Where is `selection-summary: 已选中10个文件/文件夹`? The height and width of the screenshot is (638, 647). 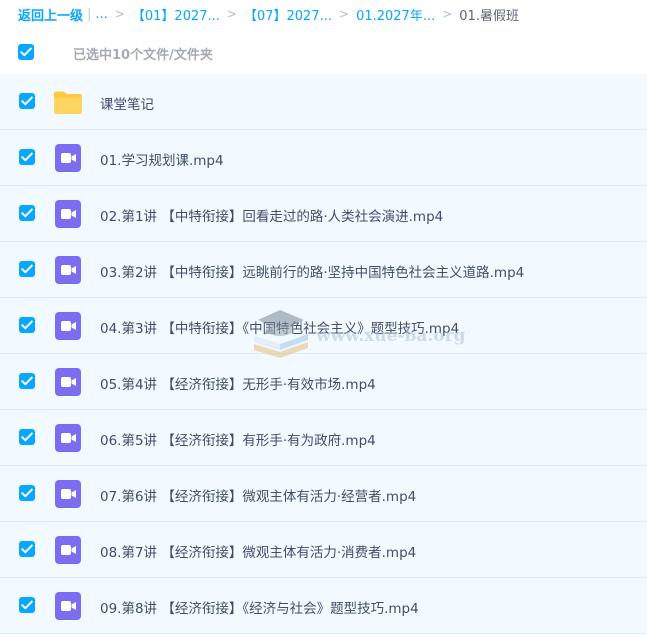 selection-summary: 已选中10个文件/文件夹 is located at coordinates (143, 55).